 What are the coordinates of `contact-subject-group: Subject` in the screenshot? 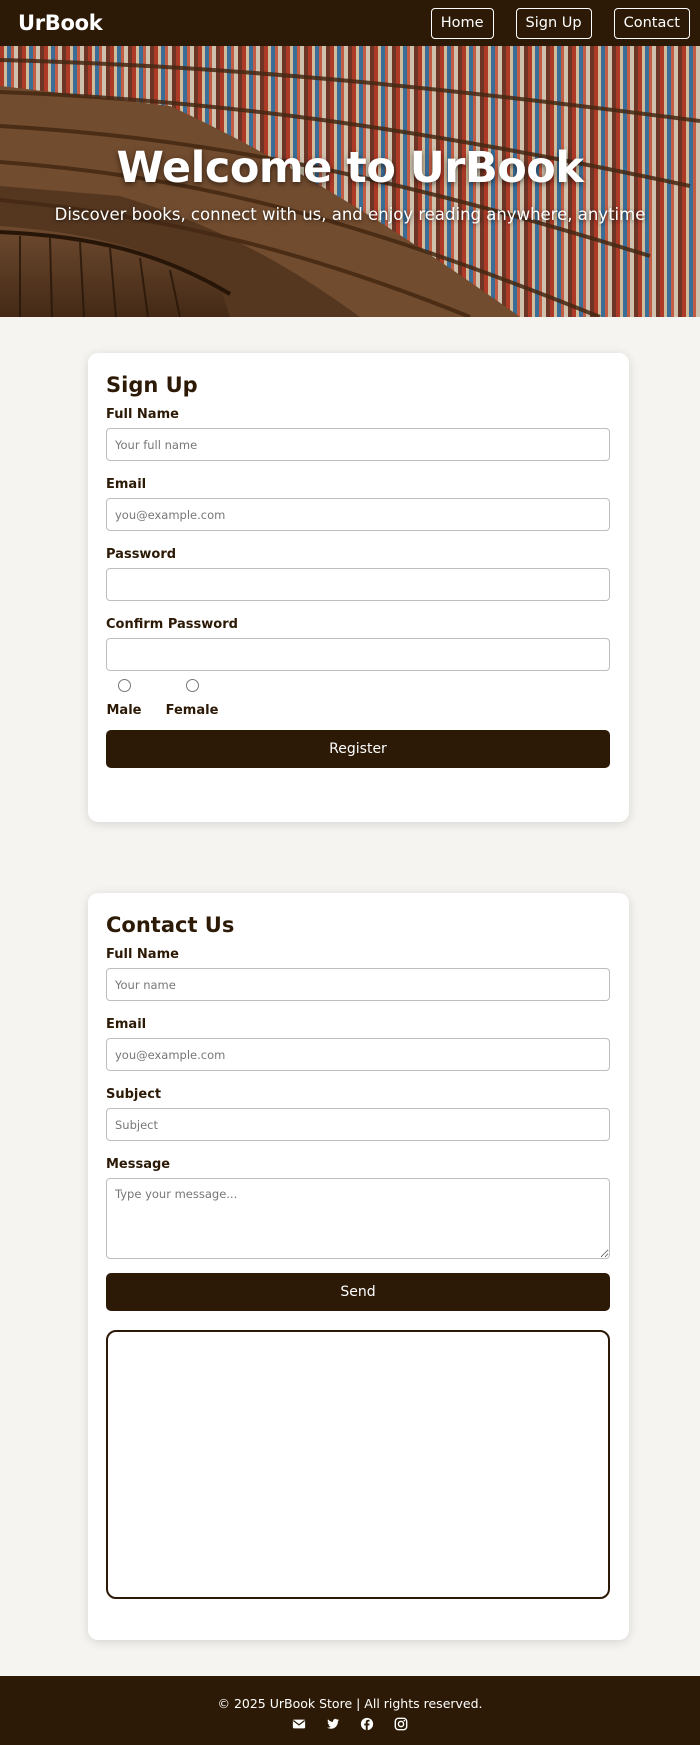 It's located at (358, 1114).